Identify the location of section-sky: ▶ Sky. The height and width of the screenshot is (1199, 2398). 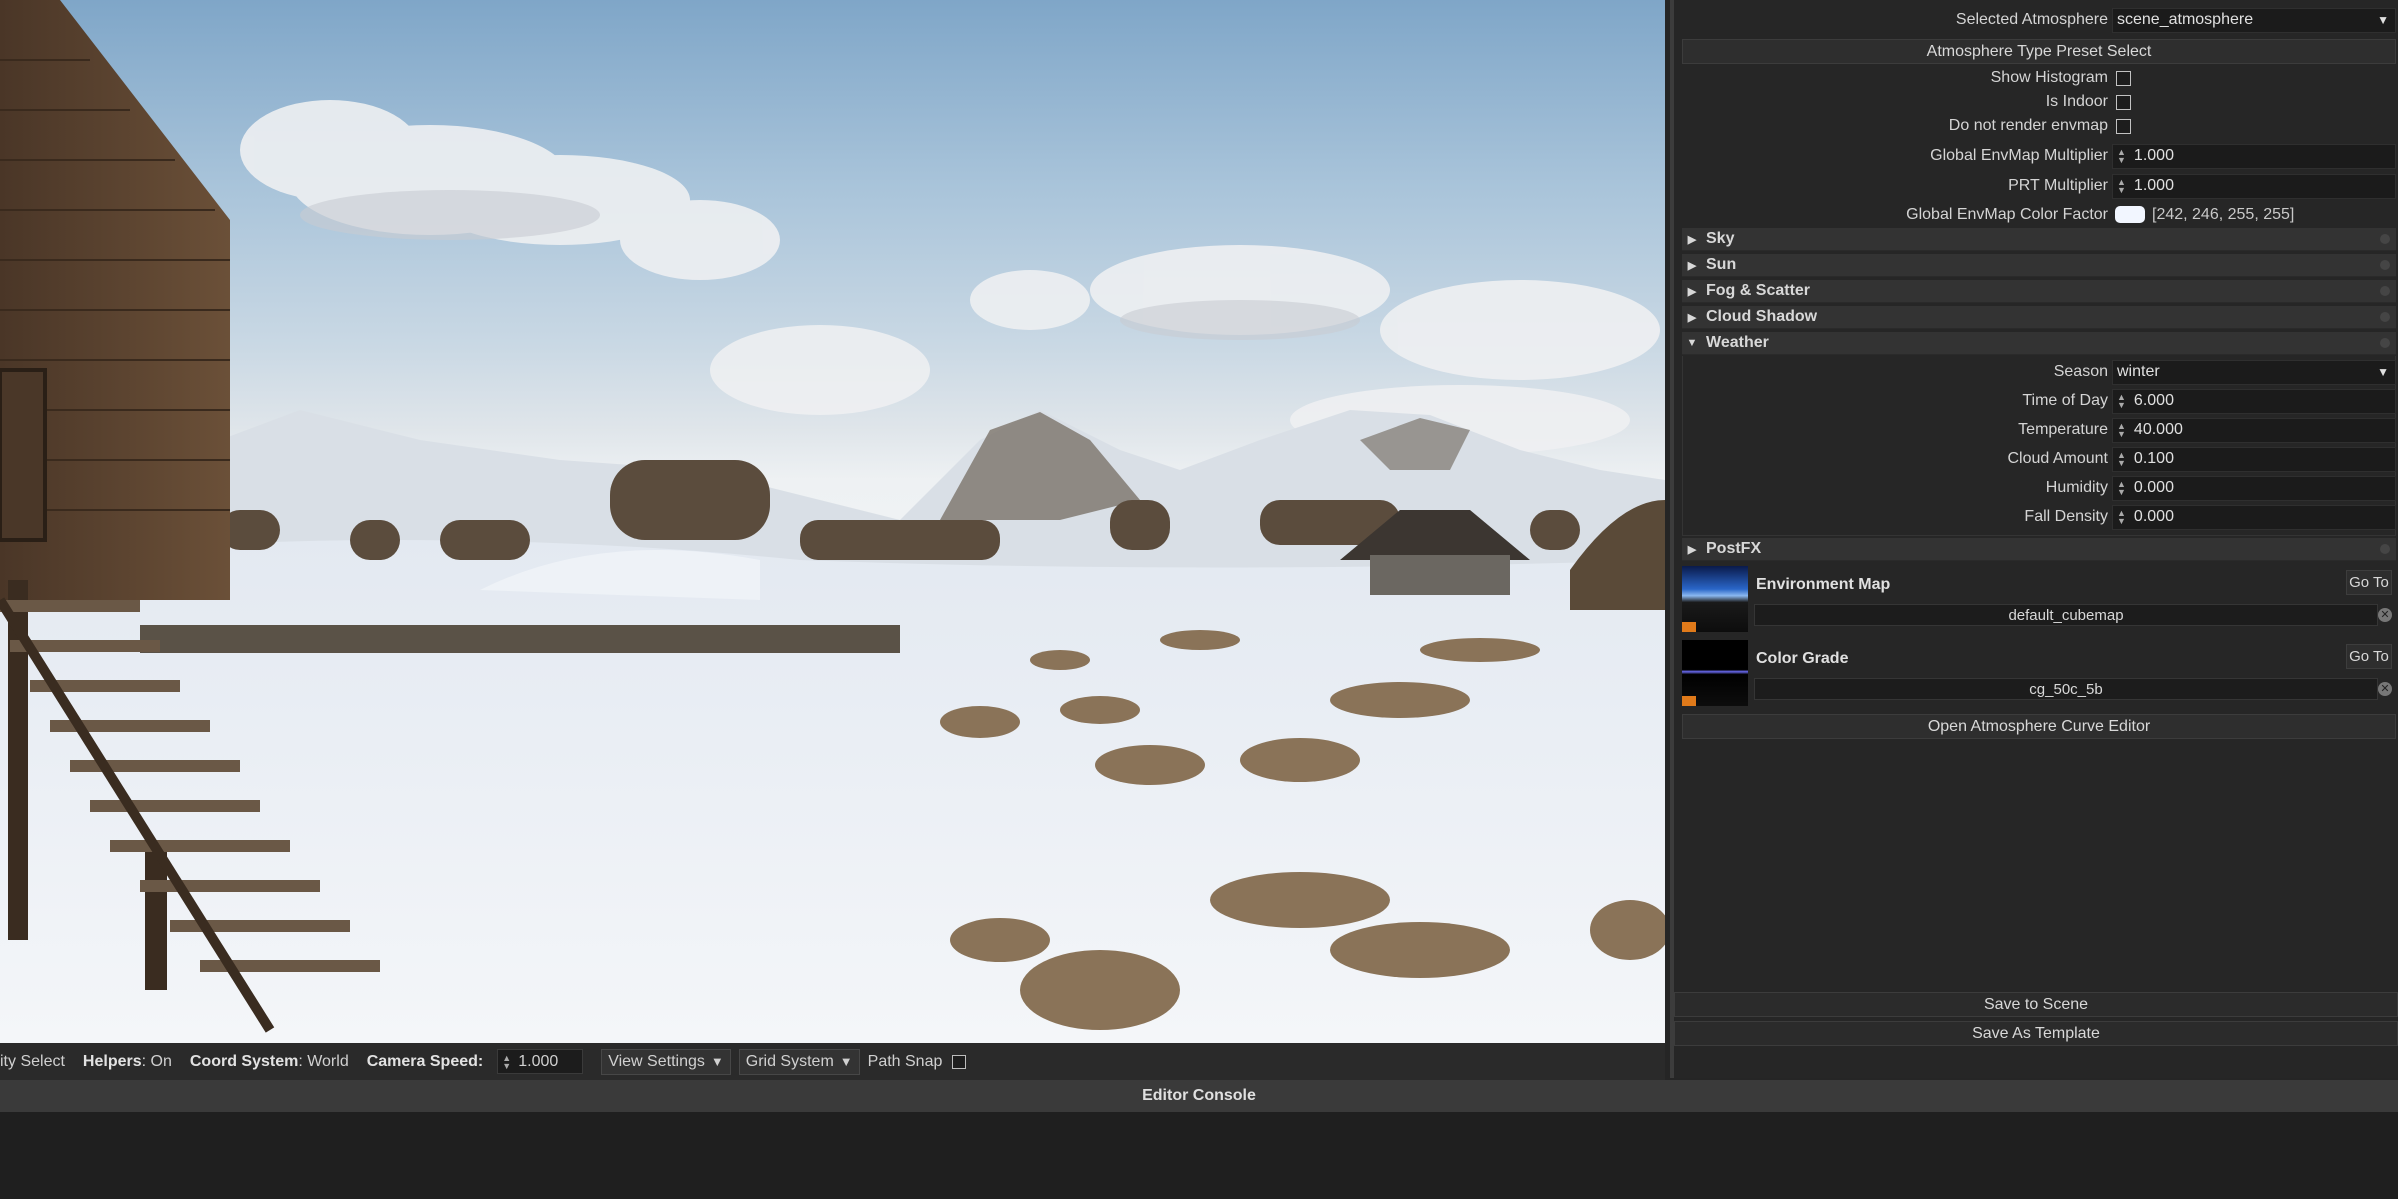
(2039, 239).